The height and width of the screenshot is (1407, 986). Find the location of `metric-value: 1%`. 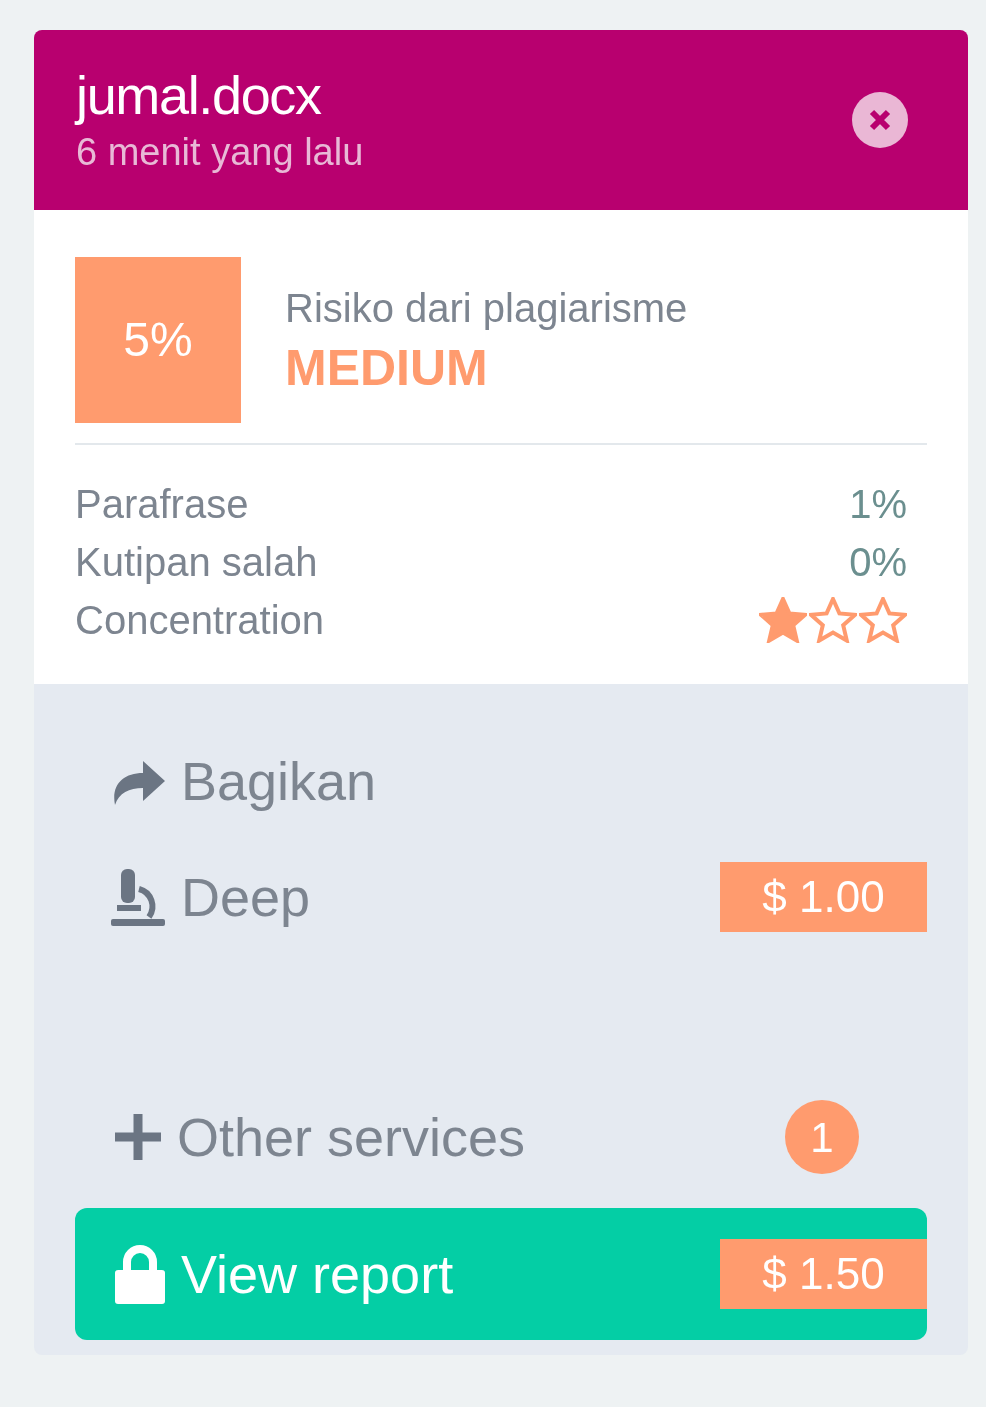

metric-value: 1% is located at coordinates (878, 504).